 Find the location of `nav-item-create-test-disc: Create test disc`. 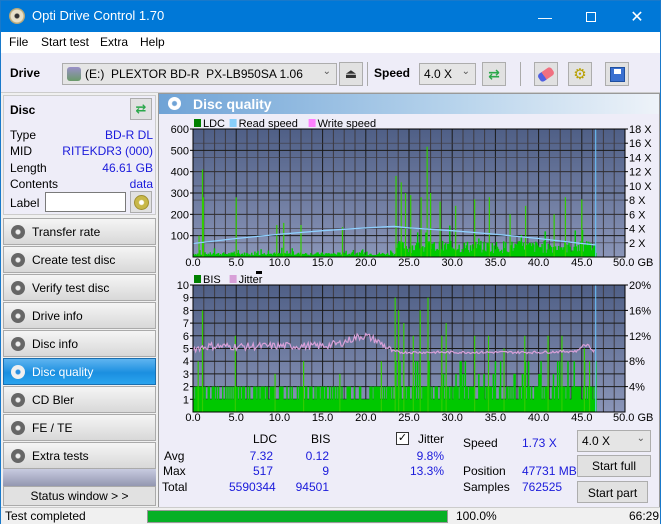

nav-item-create-test-disc: Create test disc is located at coordinates (79, 259).